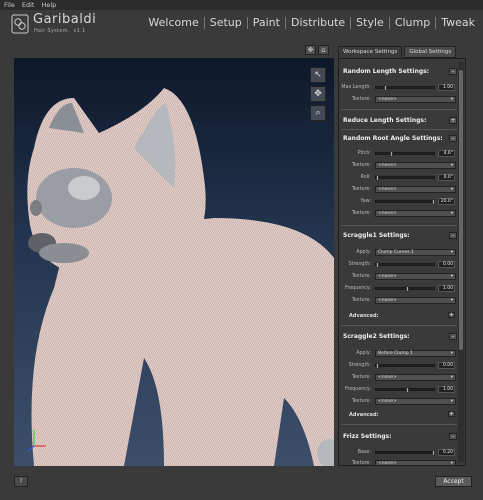 Image resolution: width=483 pixels, height=500 pixels. What do you see at coordinates (399, 138) in the screenshot?
I see `section-random-root-angle: Random Root Angle Settings: –` at bounding box center [399, 138].